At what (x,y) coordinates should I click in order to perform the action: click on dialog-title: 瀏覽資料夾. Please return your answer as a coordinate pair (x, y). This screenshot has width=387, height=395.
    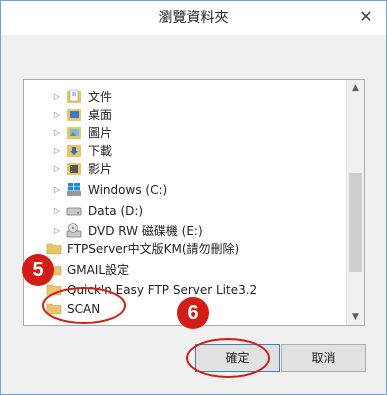
    Looking at the image, I should click on (193, 18).